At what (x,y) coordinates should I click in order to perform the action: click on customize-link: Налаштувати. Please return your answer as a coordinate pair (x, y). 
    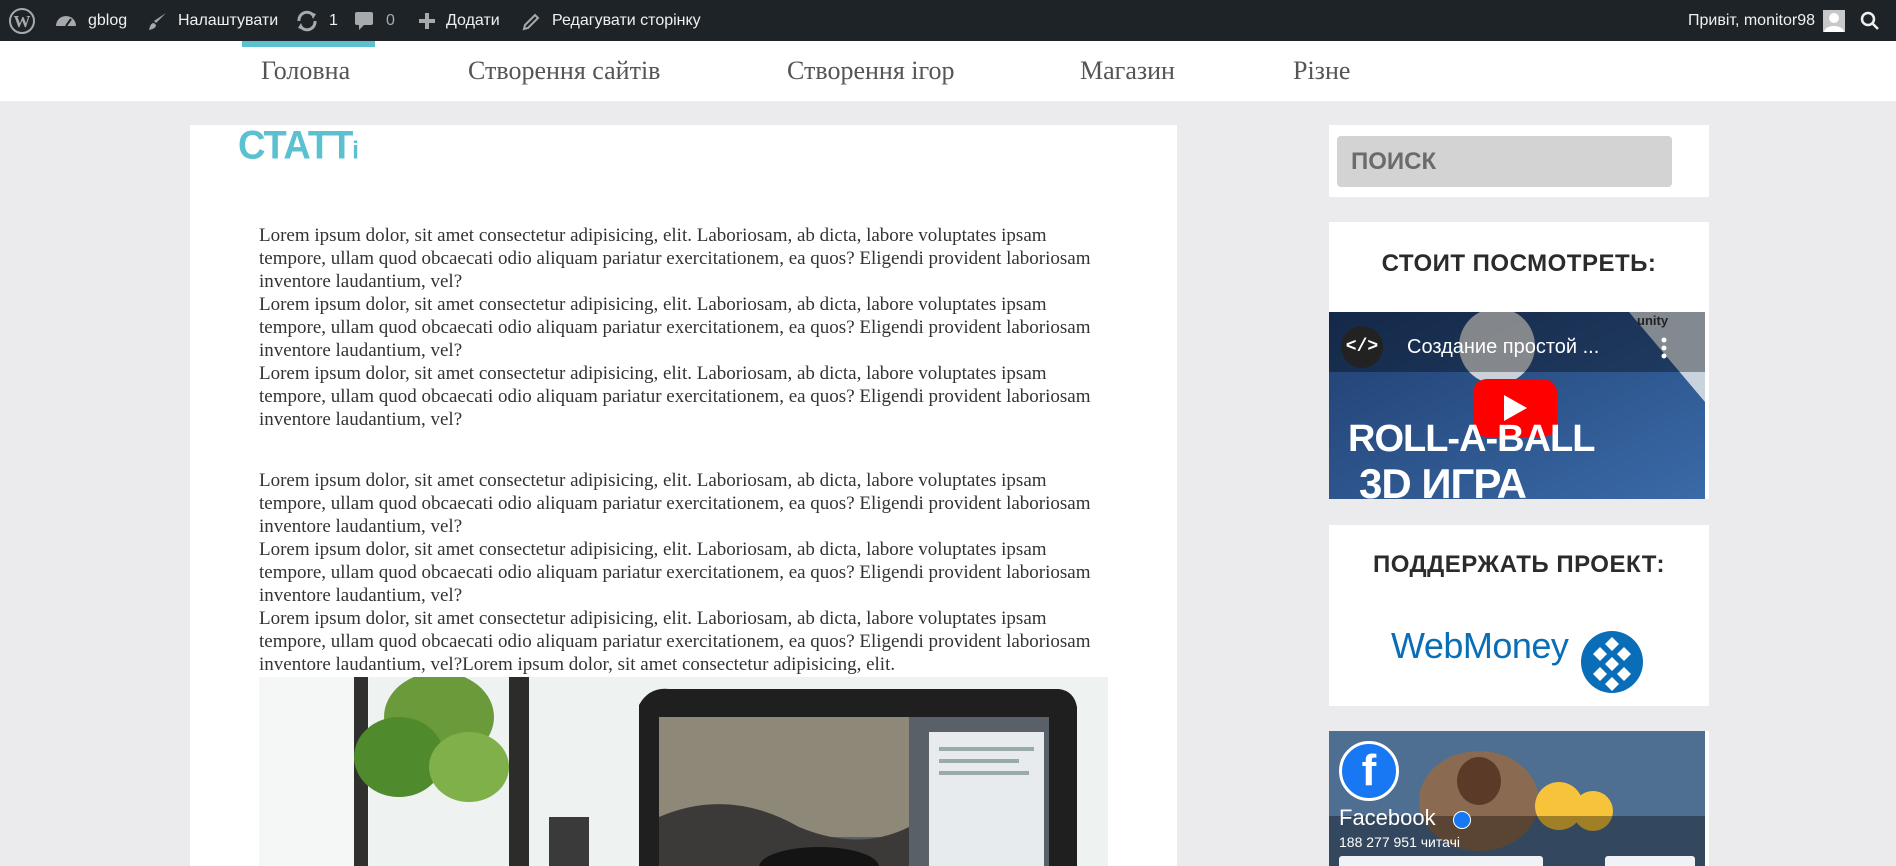
    Looking at the image, I should click on (213, 20).